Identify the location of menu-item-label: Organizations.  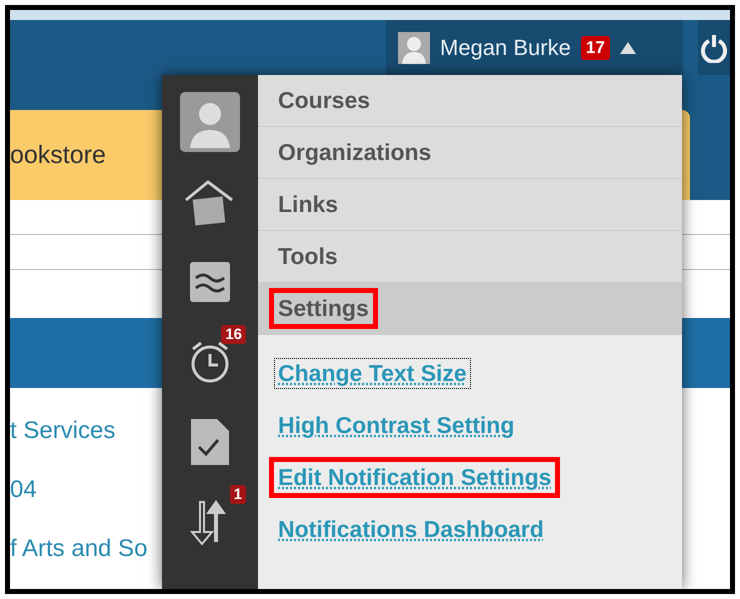
(354, 152).